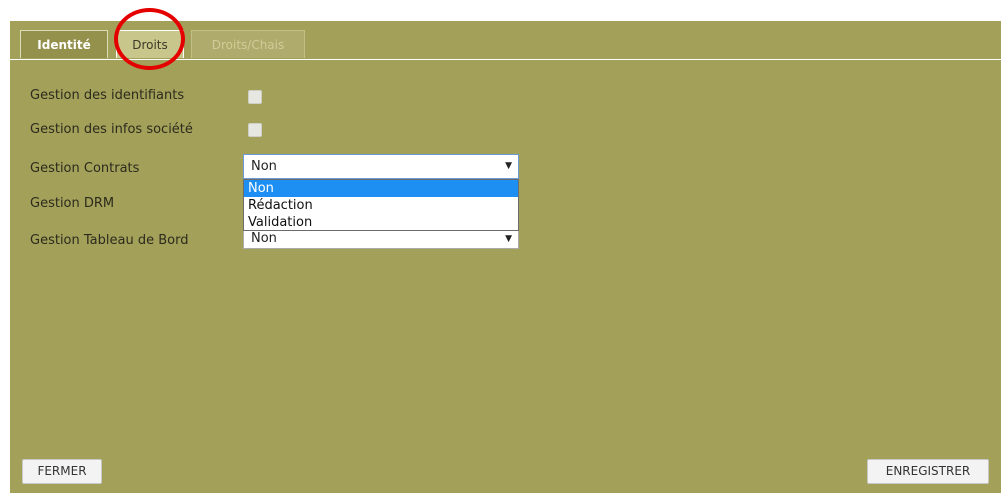  I want to click on drm-label: Gestion DRM, so click(72, 203).